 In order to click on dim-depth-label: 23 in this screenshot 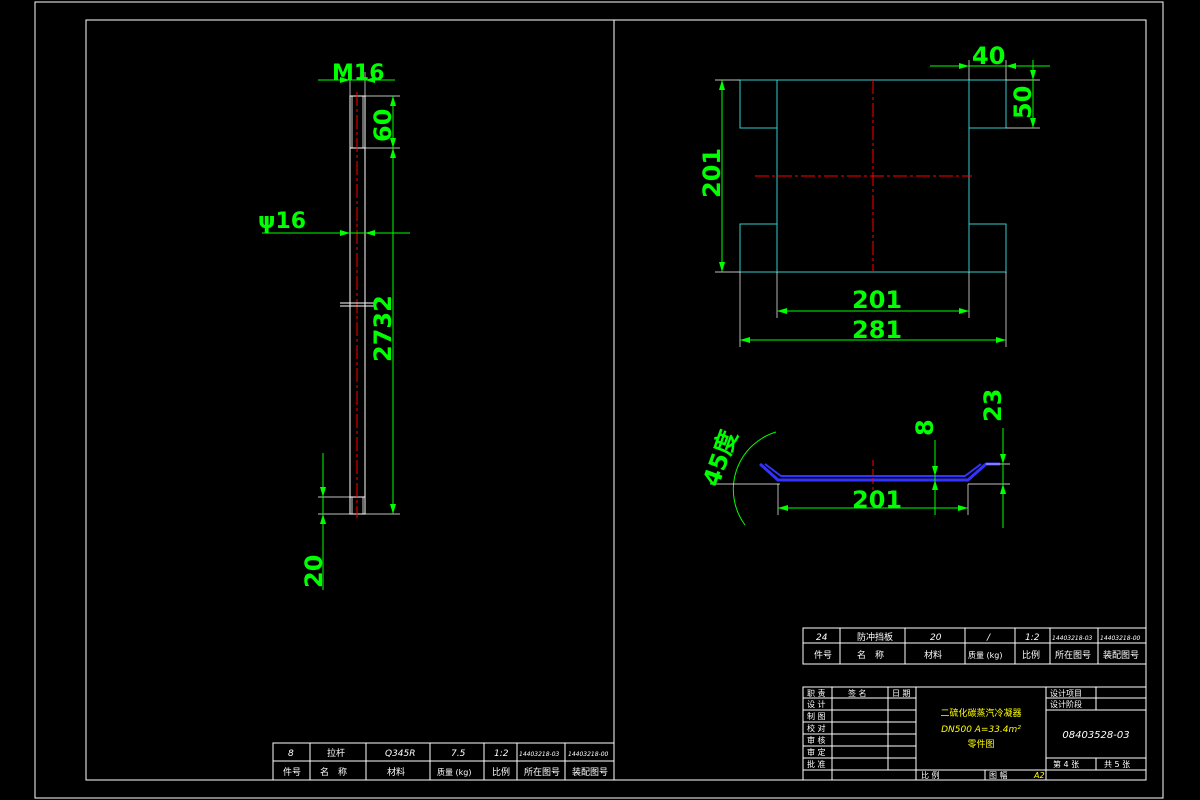, I will do `click(993, 405)`.